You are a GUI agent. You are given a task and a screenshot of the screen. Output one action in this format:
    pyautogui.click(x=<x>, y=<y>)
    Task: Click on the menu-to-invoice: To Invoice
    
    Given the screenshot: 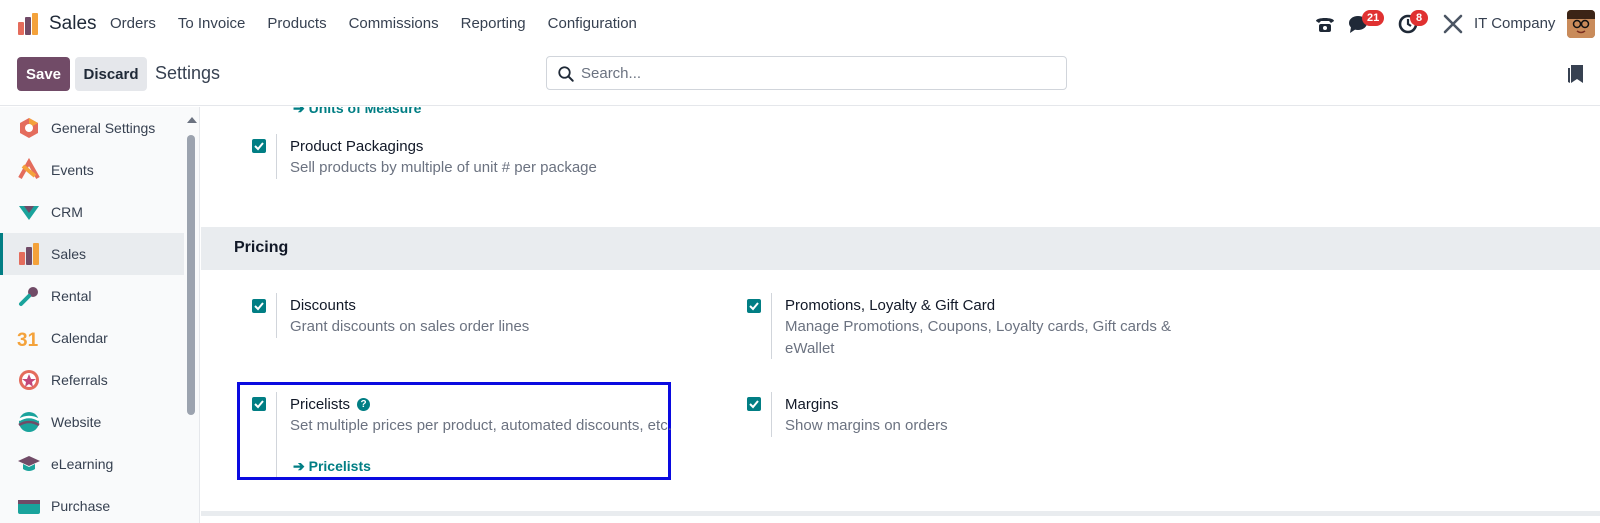 What is the action you would take?
    pyautogui.click(x=212, y=23)
    